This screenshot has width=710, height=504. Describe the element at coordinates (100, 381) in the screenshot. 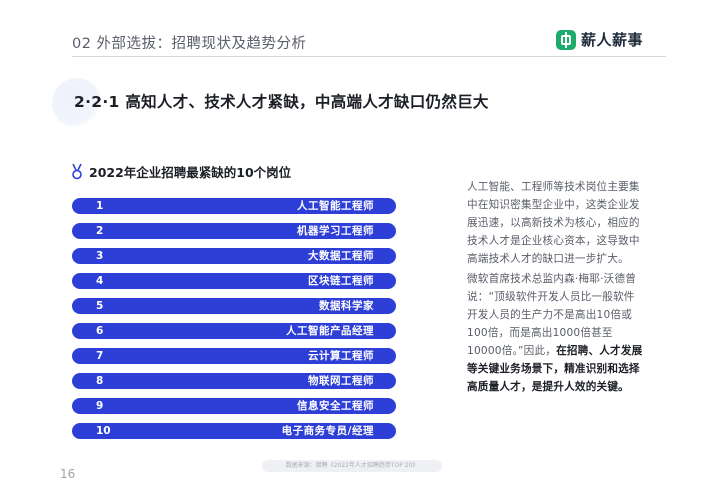

I see `rank-number: 8` at that location.